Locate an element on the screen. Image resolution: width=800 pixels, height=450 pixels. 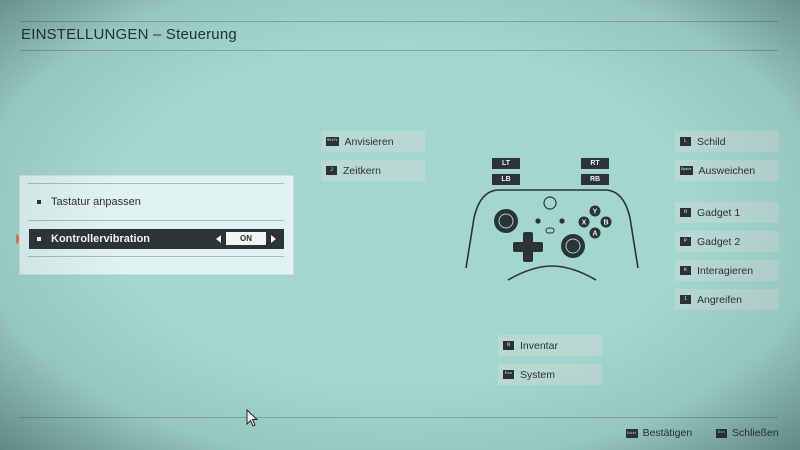
close-label: Schließen is located at coordinates (755, 433).